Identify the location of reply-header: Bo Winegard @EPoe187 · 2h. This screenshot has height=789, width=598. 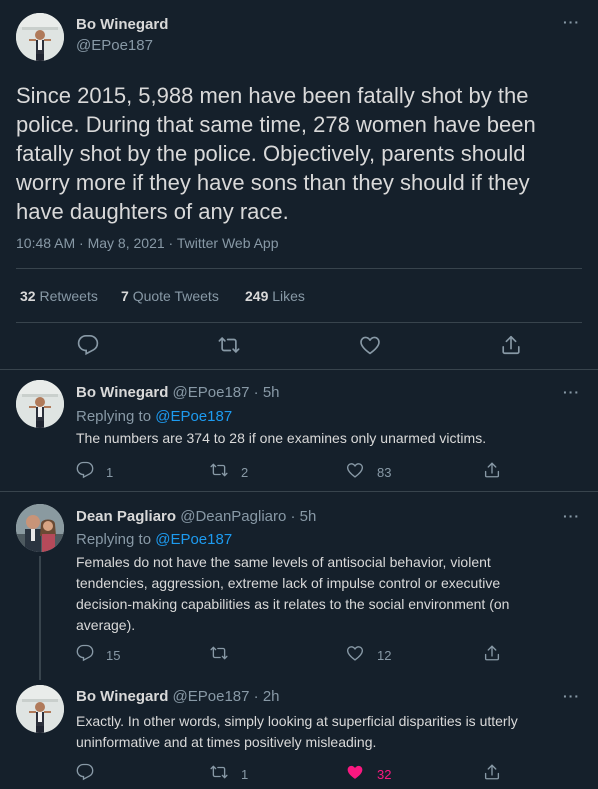
(178, 696).